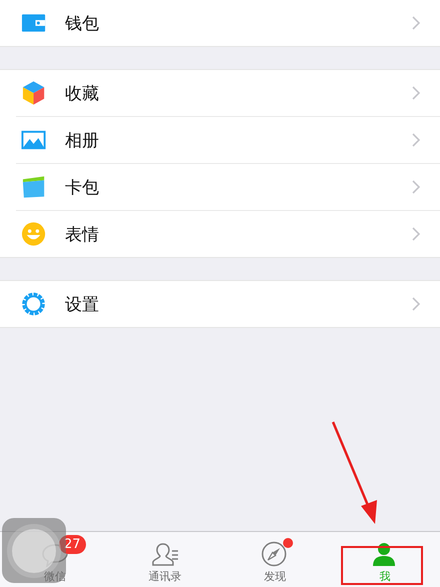 The width and height of the screenshot is (440, 587). I want to click on settings-icon, so click(34, 304).